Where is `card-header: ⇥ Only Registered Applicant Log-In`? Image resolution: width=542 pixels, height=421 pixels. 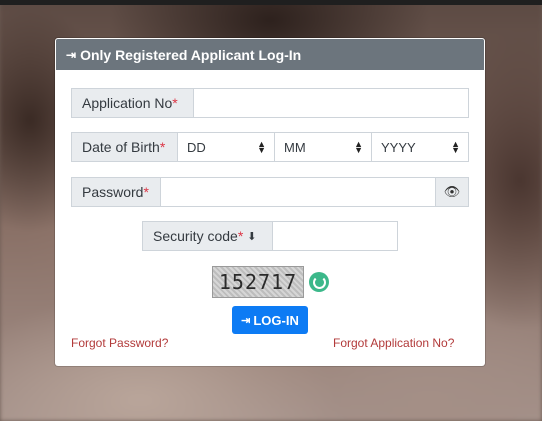
card-header: ⇥ Only Registered Applicant Log-In is located at coordinates (270, 54).